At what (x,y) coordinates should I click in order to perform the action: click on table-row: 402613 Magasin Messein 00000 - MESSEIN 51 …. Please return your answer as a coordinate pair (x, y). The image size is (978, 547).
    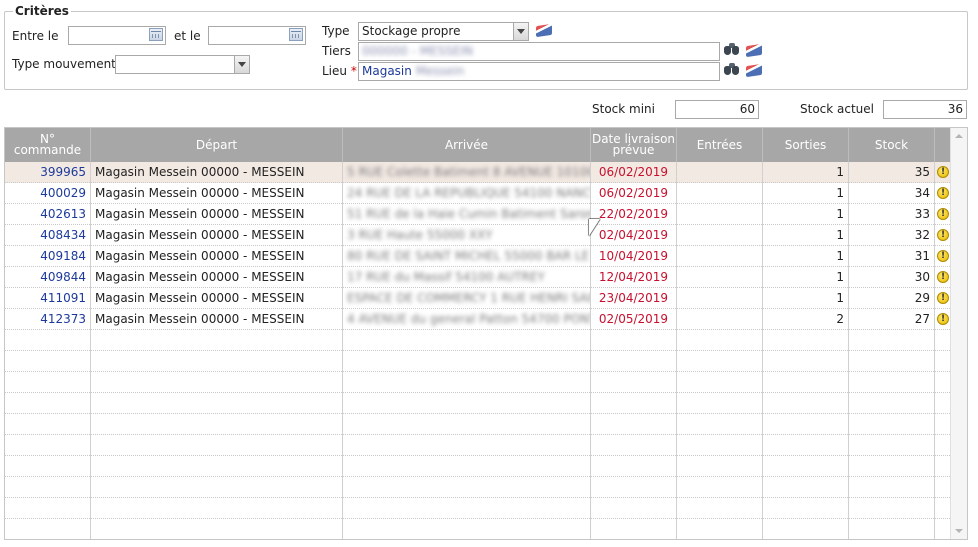
    Looking at the image, I should click on (477, 214).